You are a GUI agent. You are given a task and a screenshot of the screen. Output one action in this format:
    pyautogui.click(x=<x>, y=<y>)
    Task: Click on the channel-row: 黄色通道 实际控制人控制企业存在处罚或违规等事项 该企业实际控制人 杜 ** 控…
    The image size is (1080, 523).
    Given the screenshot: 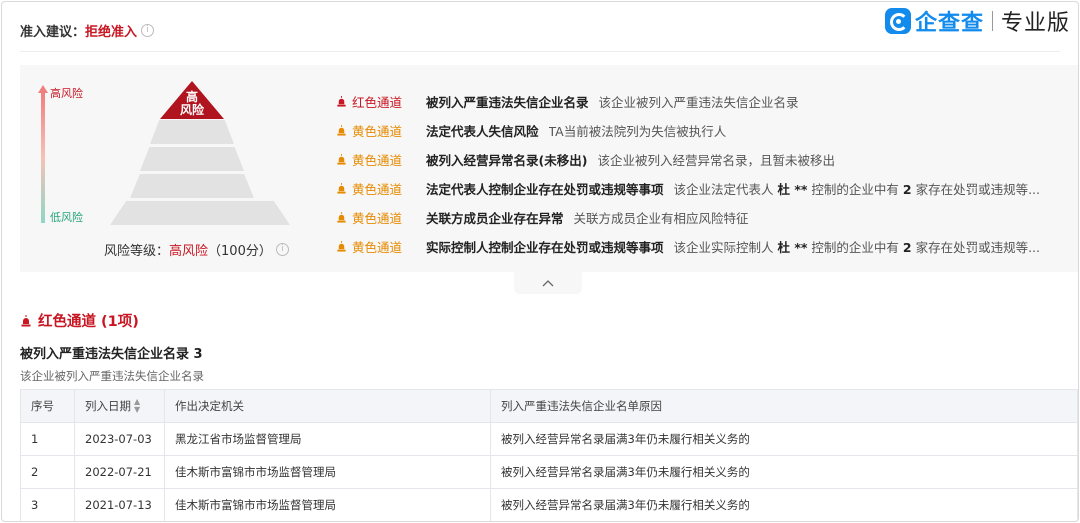 What is the action you would take?
    pyautogui.click(x=701, y=246)
    